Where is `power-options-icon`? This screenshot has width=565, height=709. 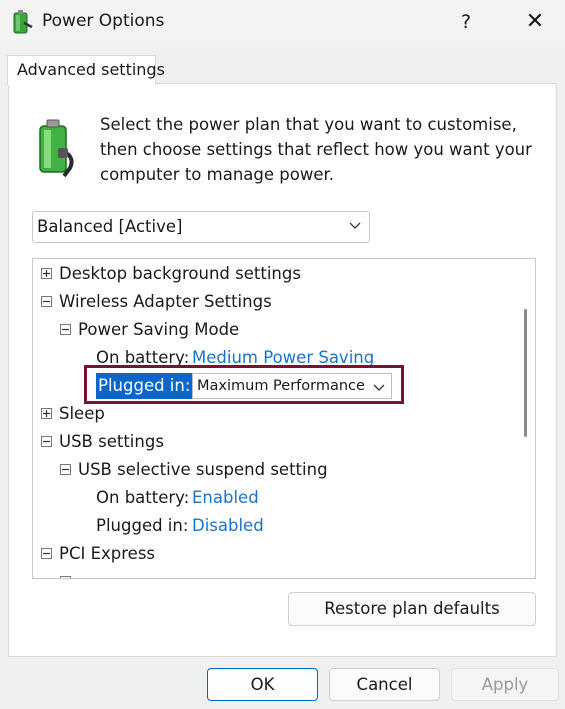 power-options-icon is located at coordinates (22, 22).